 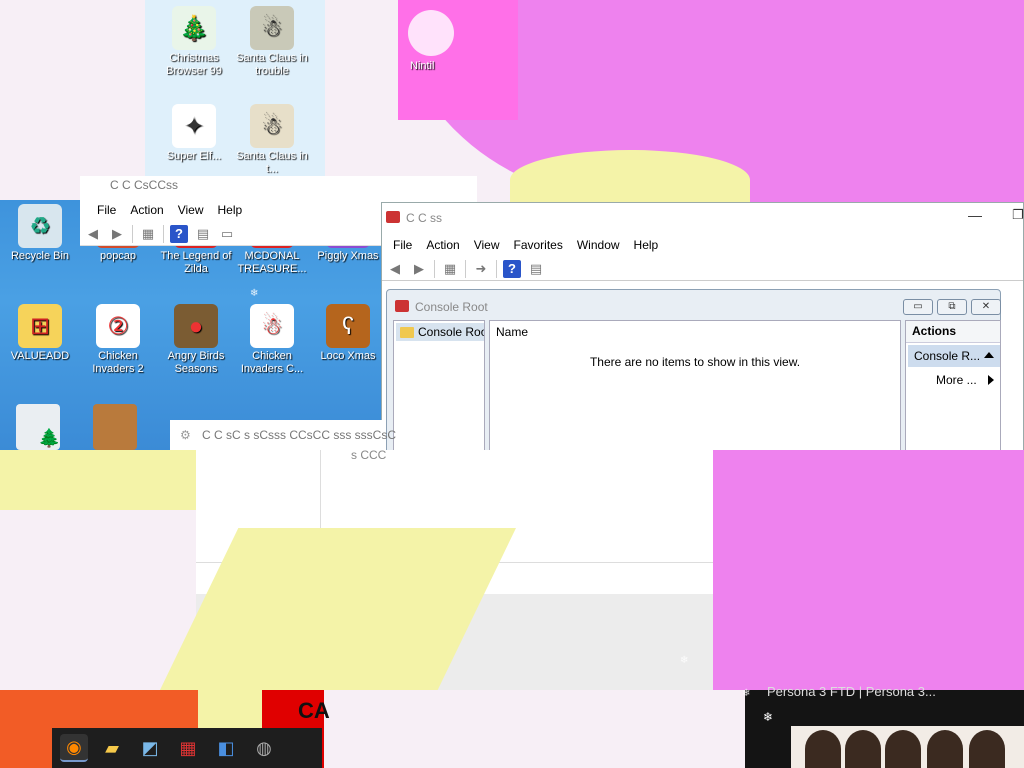 I want to click on desktop-icon-angry-birds: ● Angry Birds Seasons, so click(x=196, y=340).